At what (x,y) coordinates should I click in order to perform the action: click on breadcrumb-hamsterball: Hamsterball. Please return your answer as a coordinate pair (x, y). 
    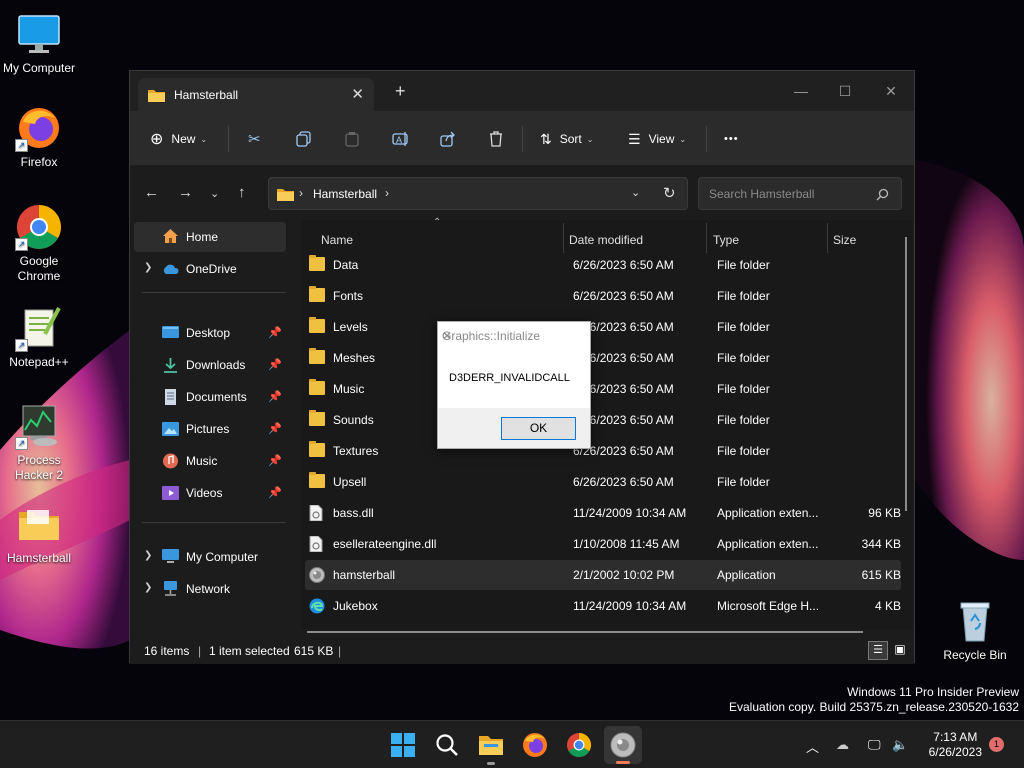
    Looking at the image, I should click on (345, 194).